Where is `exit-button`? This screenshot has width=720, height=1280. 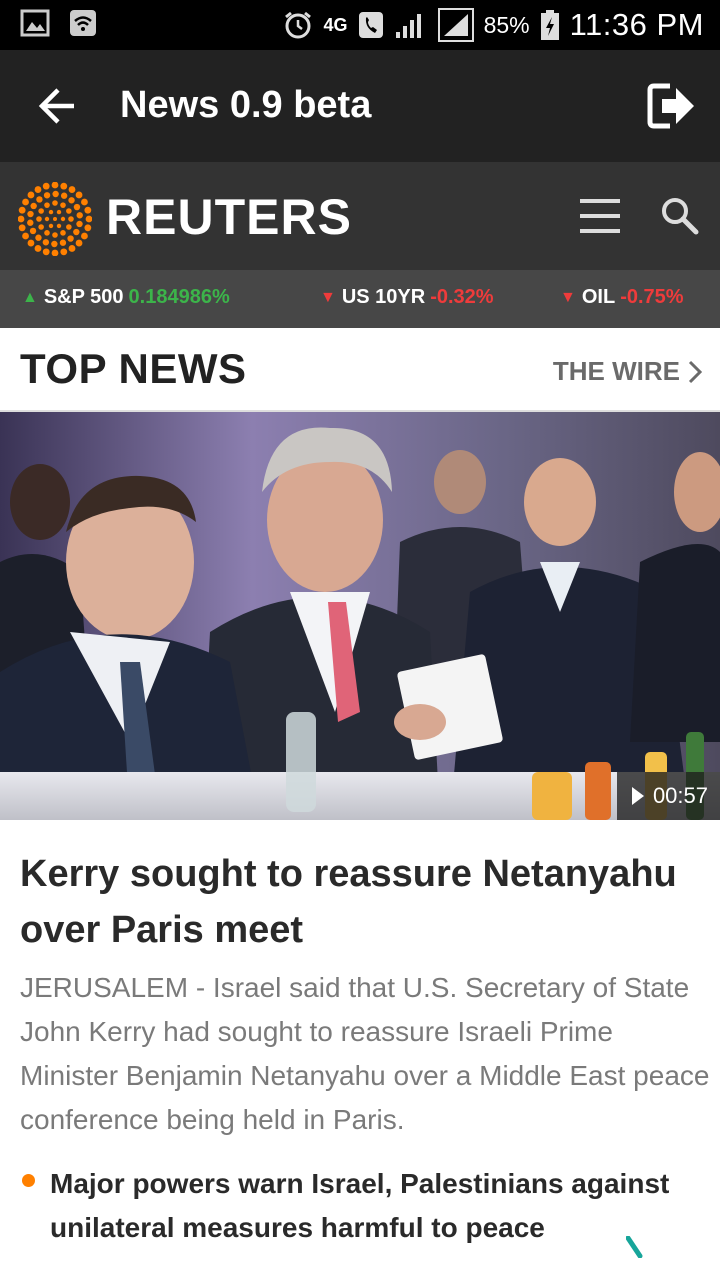
exit-button is located at coordinates (672, 106).